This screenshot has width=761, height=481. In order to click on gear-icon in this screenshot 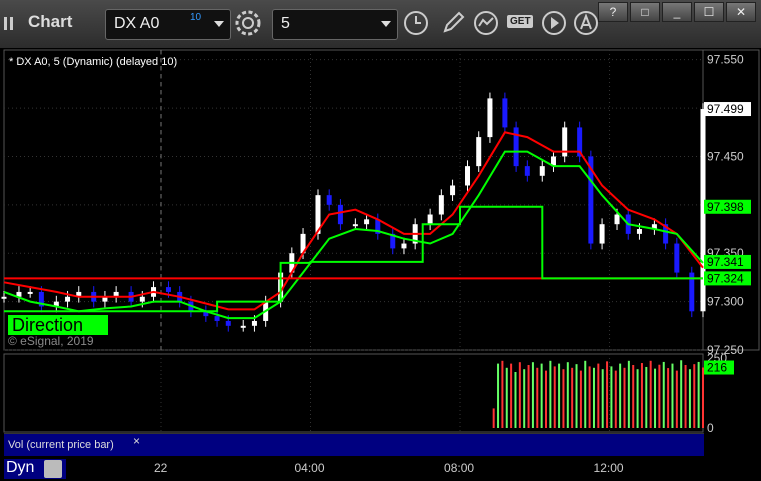, I will do `click(248, 23)`.